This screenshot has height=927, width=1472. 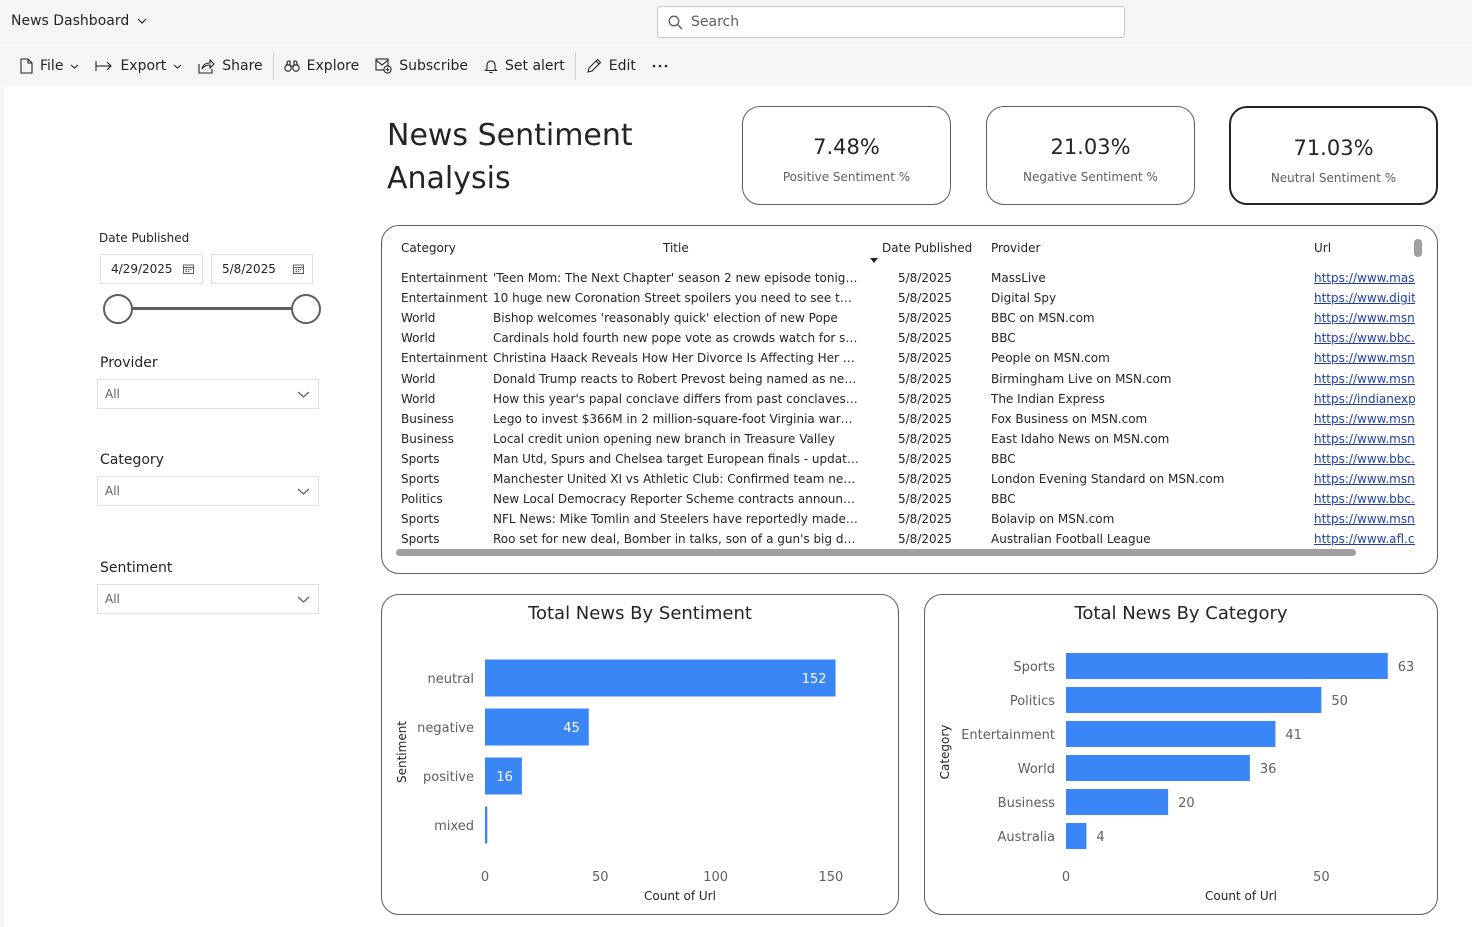 What do you see at coordinates (1015, 248) in the screenshot?
I see `column-header-provider: Provider` at bounding box center [1015, 248].